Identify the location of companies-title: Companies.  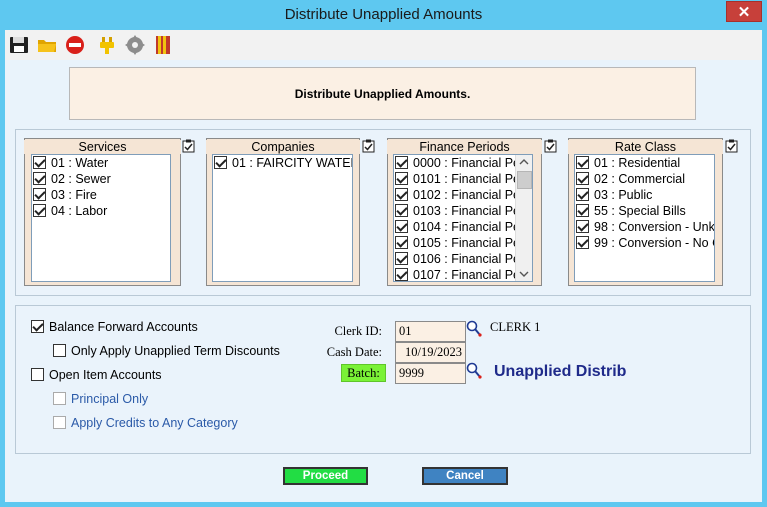
(283, 147).